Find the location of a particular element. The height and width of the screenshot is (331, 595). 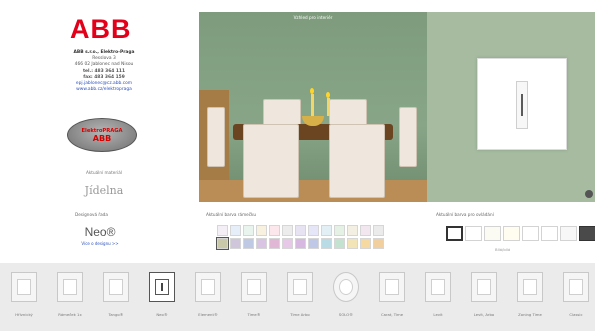

frame-type-item: Time® is located at coordinates (254, 298).